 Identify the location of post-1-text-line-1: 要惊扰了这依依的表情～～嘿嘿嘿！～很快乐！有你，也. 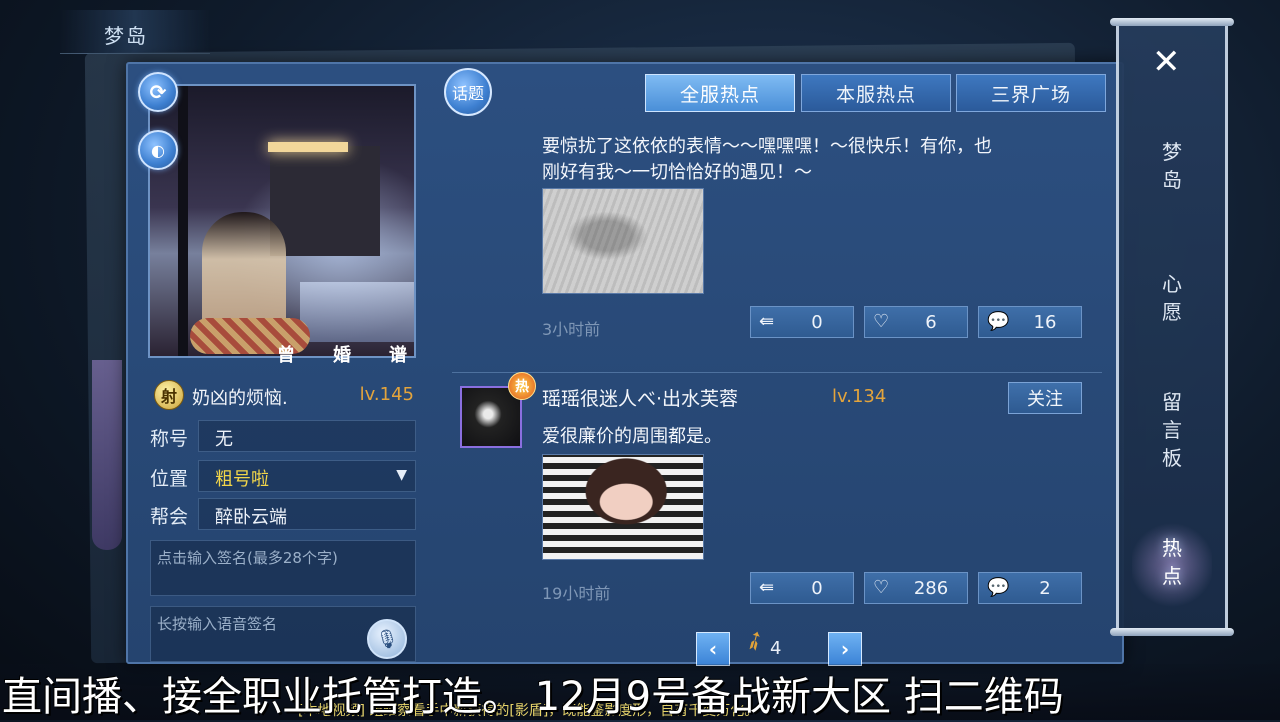
(767, 146).